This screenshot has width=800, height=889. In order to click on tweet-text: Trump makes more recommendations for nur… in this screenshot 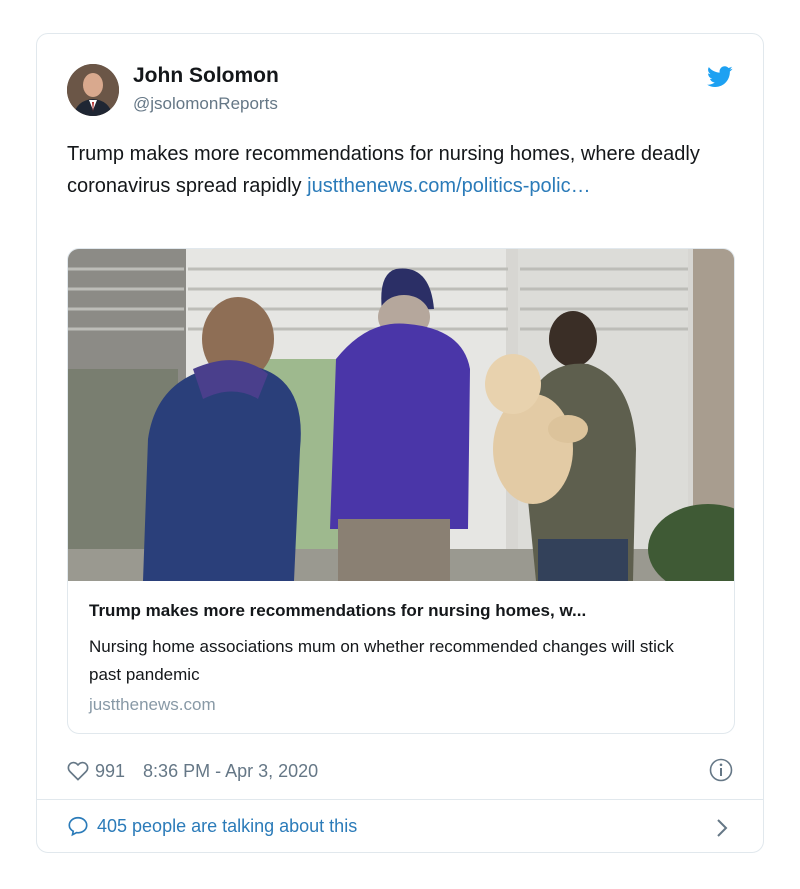, I will do `click(402, 170)`.